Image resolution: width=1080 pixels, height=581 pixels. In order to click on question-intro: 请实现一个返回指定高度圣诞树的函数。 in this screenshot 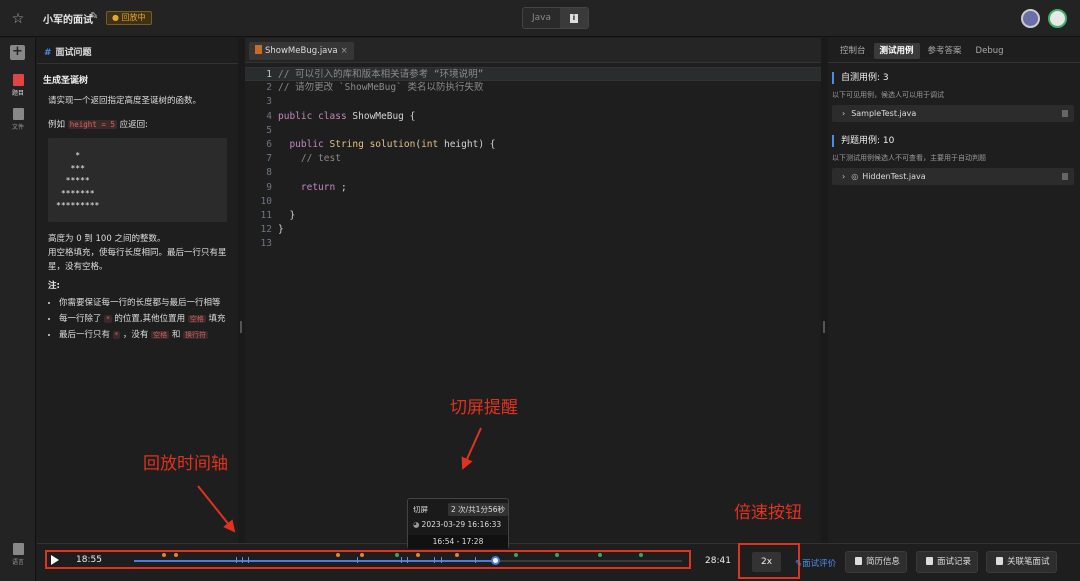, I will do `click(125, 101)`.